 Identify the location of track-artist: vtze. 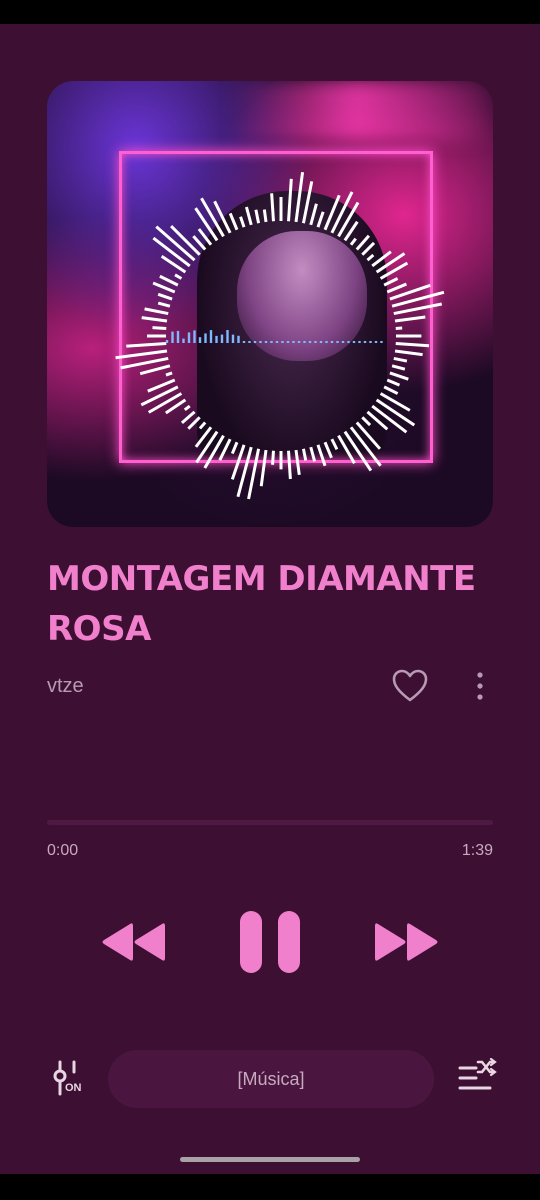
(65, 686).